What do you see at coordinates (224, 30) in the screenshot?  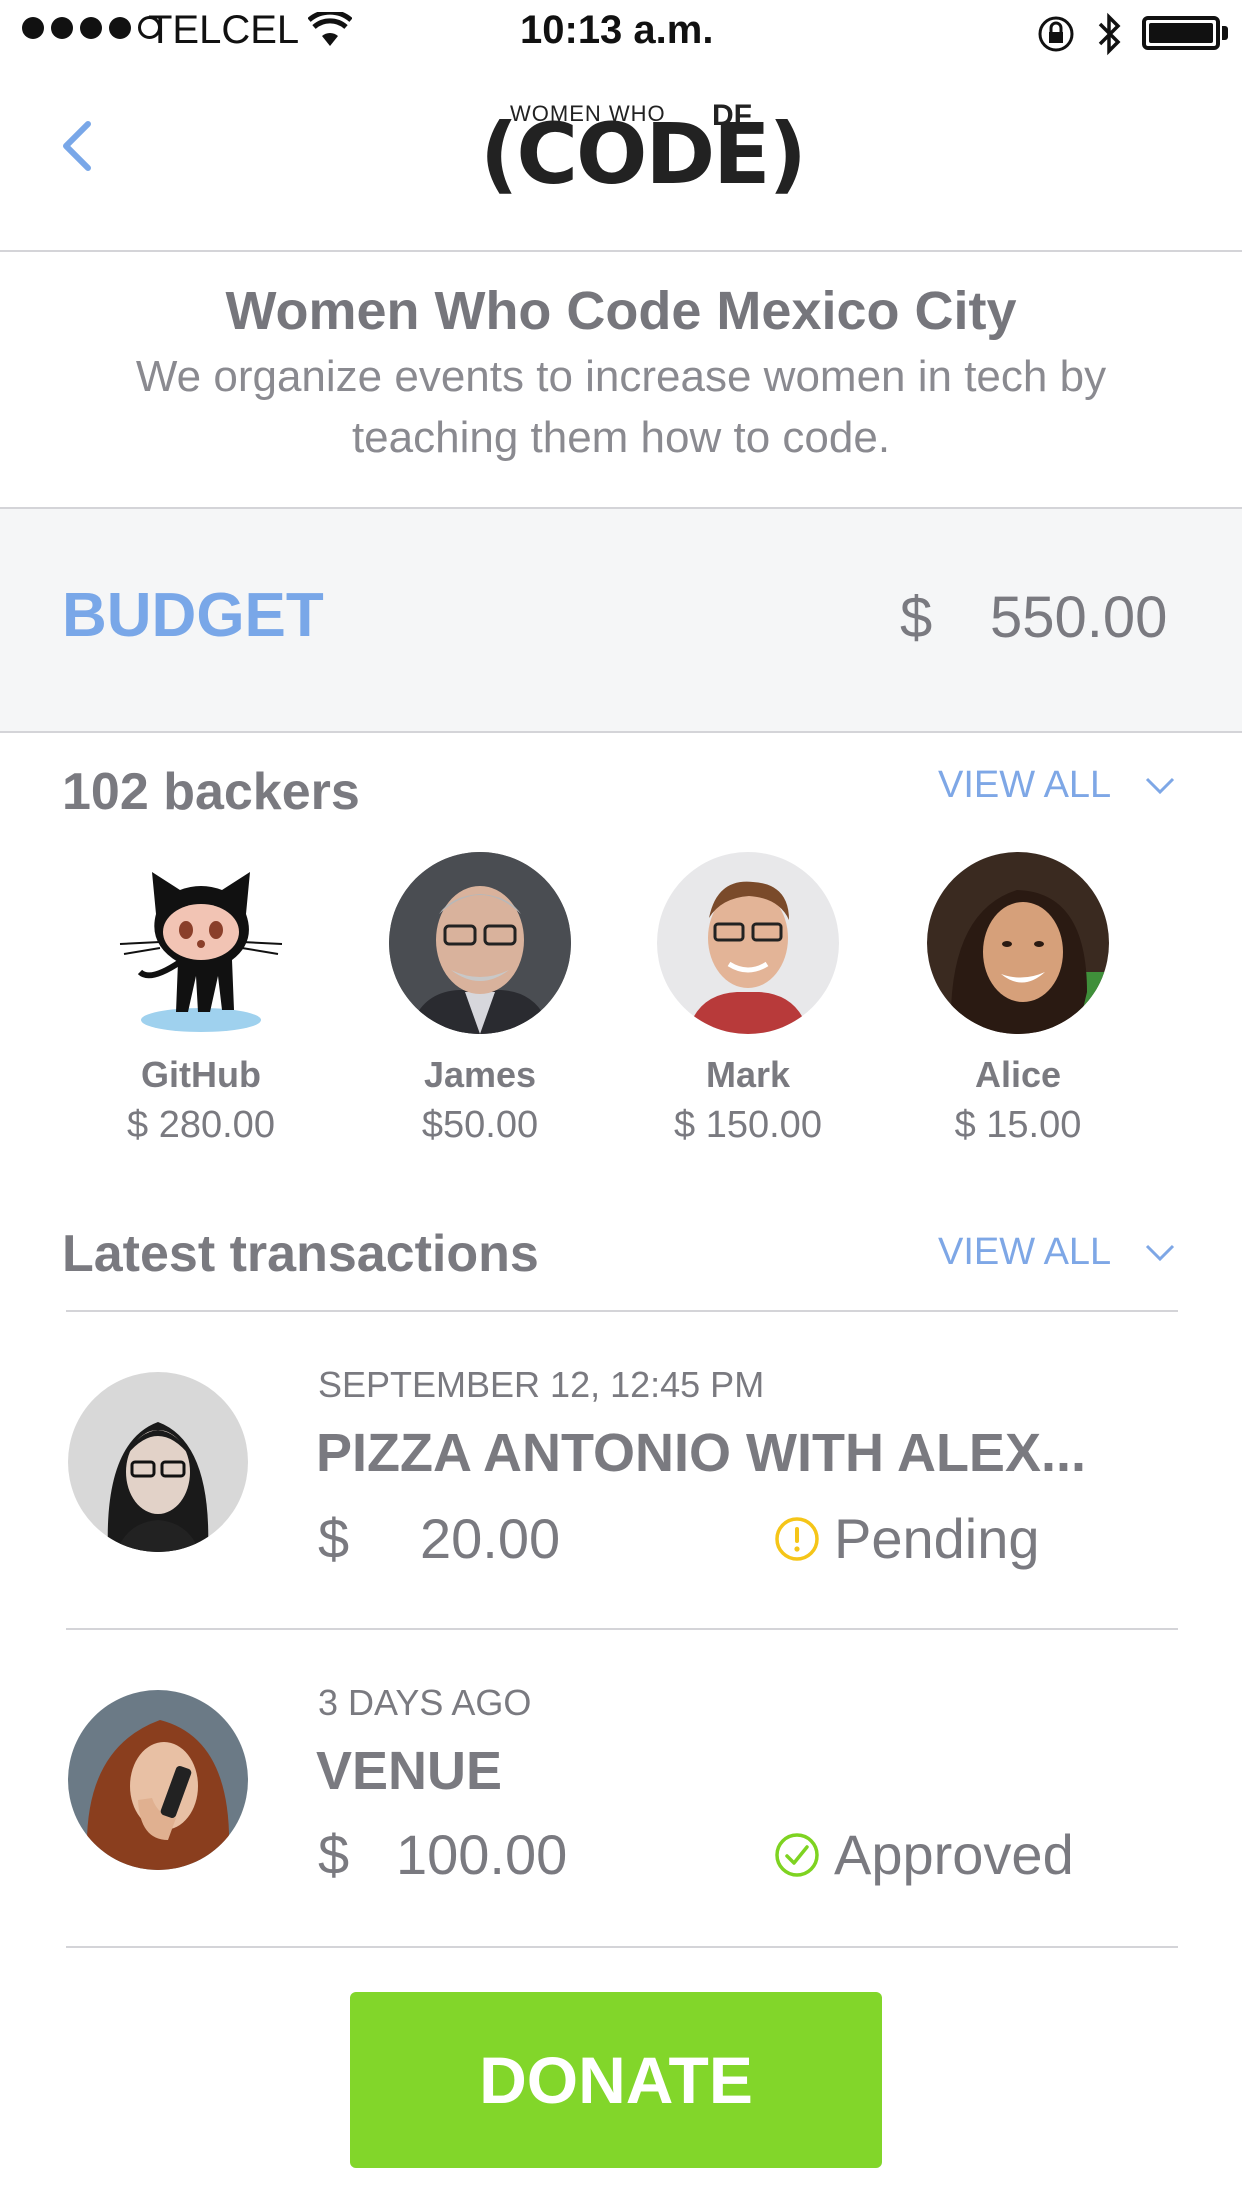 I see `carrier-name: TELCEL` at bounding box center [224, 30].